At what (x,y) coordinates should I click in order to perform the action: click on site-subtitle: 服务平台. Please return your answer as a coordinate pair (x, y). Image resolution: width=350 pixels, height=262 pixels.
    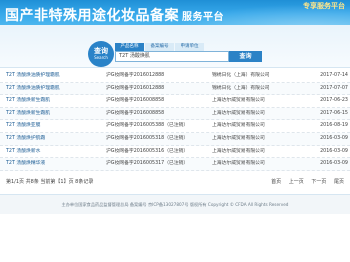
    Looking at the image, I should click on (203, 17).